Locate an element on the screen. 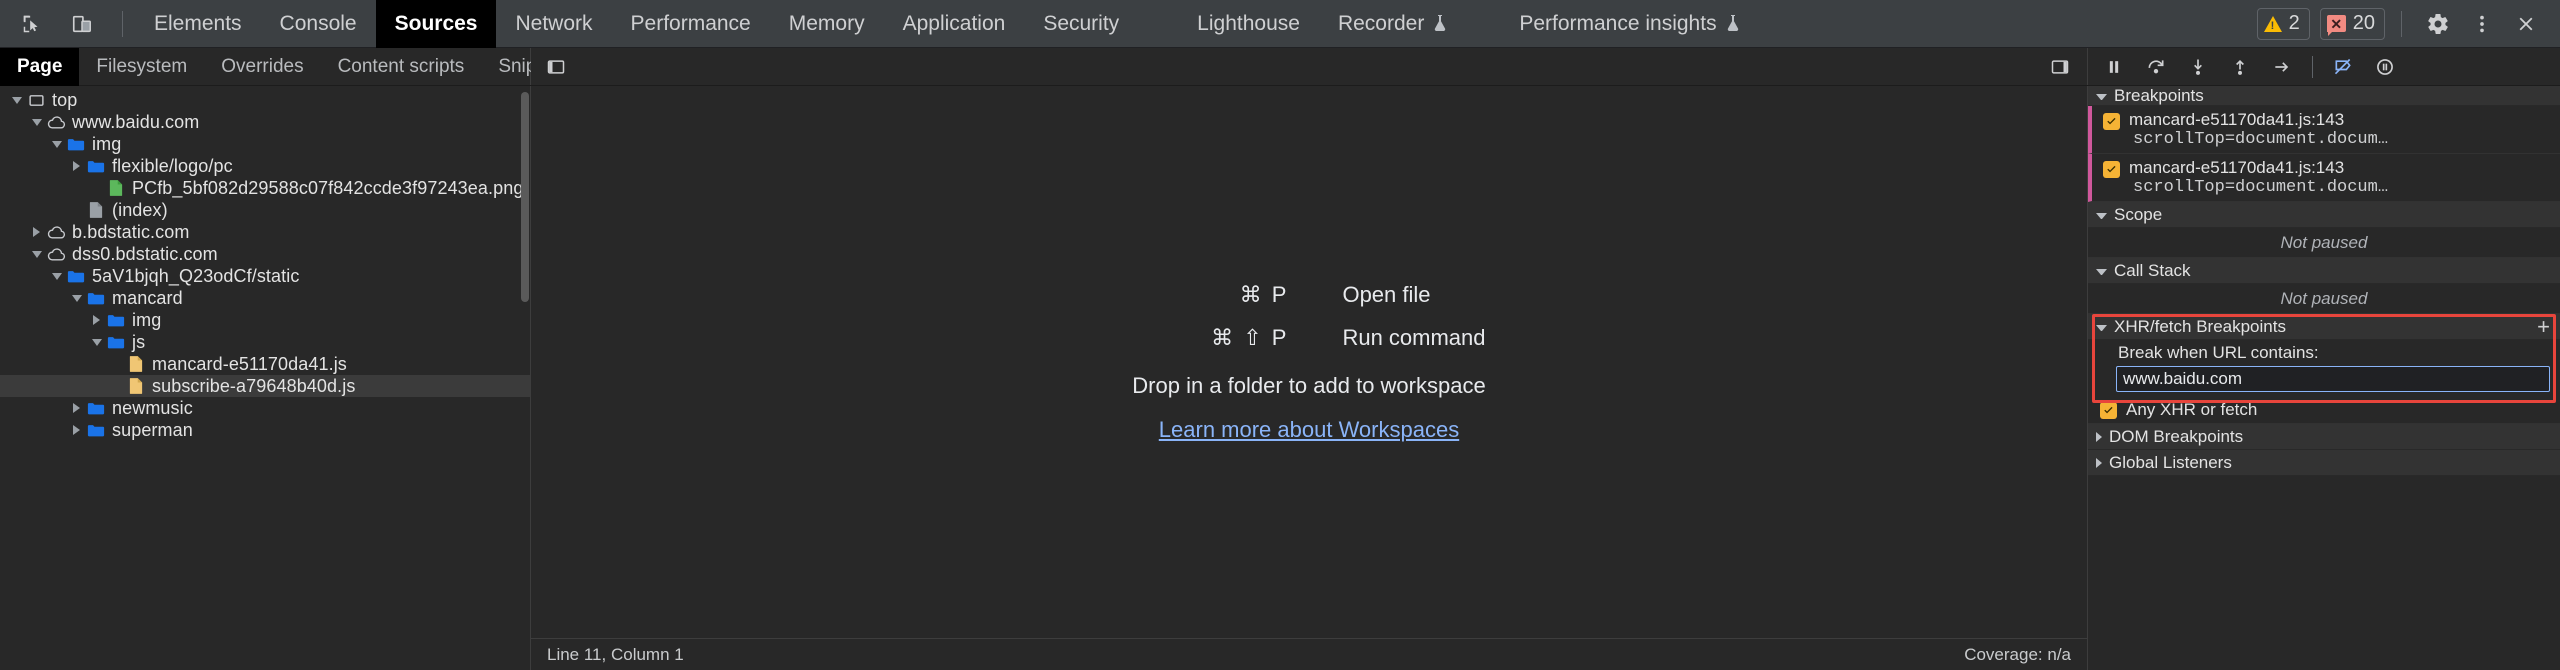  tree-item-label: mancard-e51170da41.js is located at coordinates (249, 363).